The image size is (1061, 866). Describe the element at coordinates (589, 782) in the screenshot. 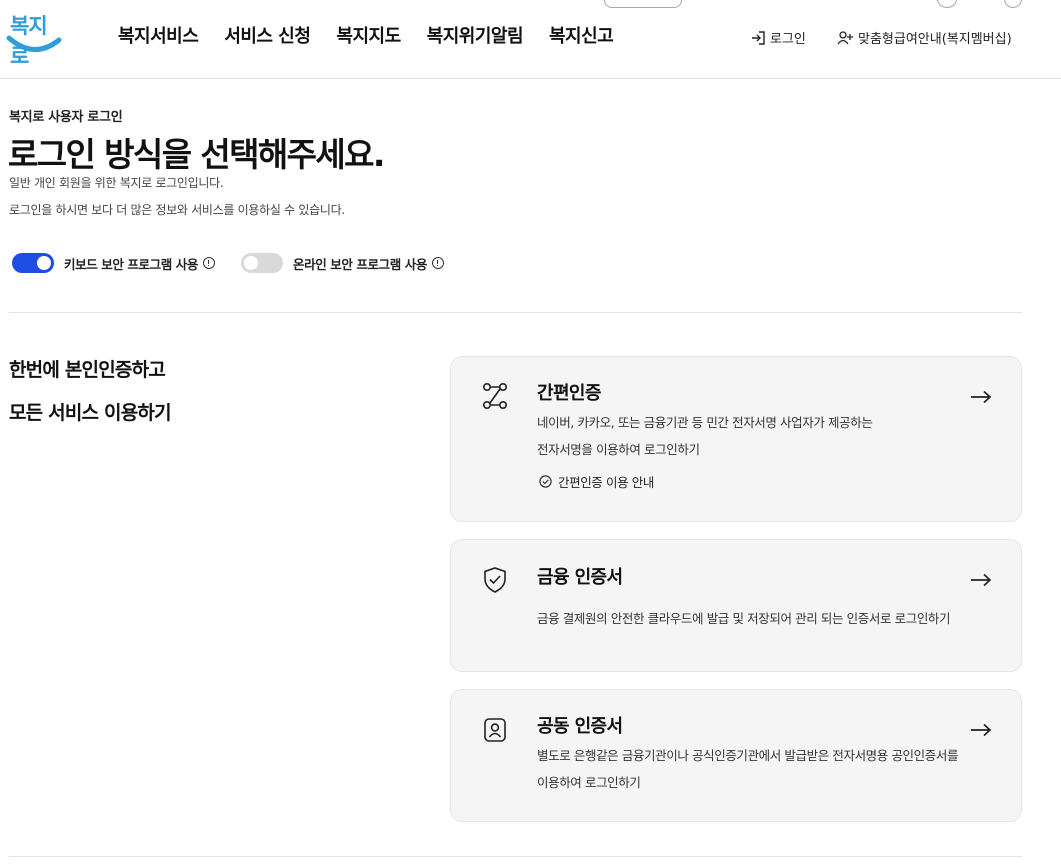

I see `joint-cert-desc-line2: 이용하여 로그인하기` at that location.